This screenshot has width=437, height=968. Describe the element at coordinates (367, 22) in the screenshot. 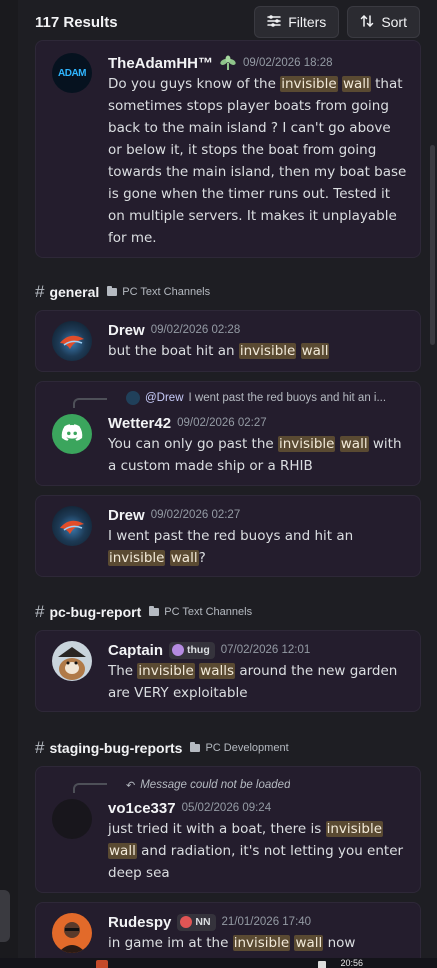

I see `sort-arrows-icon` at that location.